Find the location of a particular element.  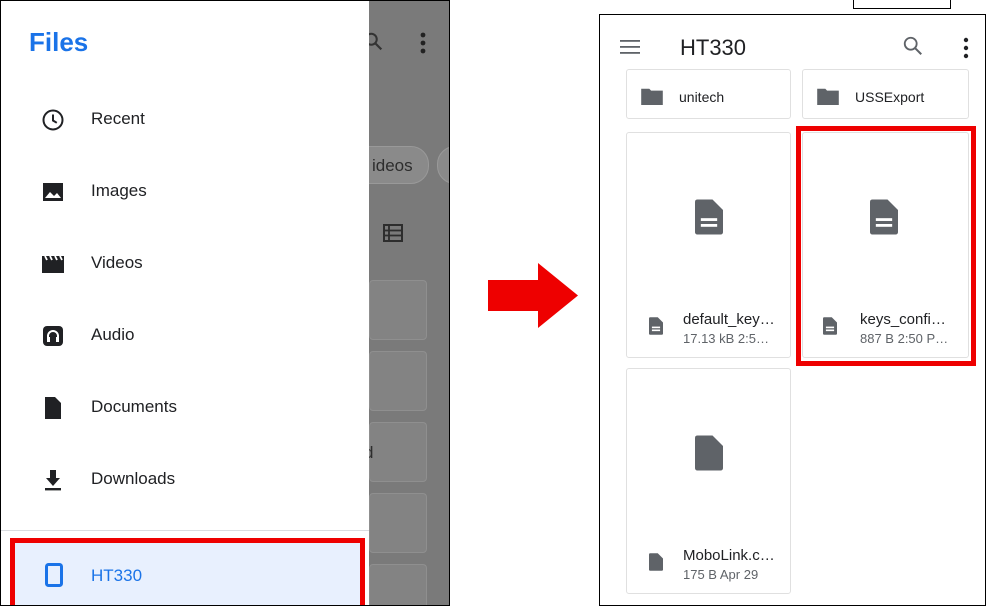

nav-item-images: Images is located at coordinates (185, 192).